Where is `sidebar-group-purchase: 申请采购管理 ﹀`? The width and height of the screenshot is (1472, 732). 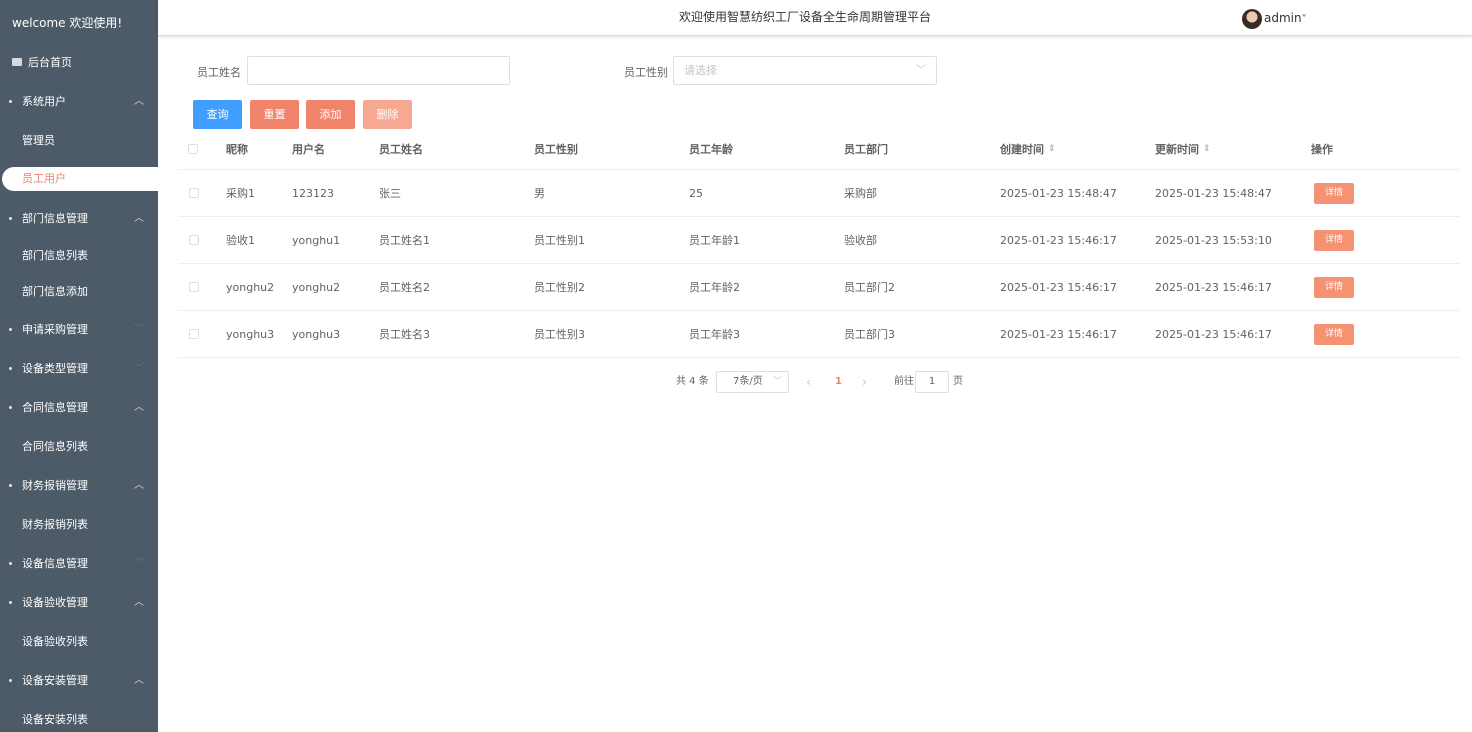
sidebar-group-purchase: 申请采购管理 ﹀ is located at coordinates (79, 329).